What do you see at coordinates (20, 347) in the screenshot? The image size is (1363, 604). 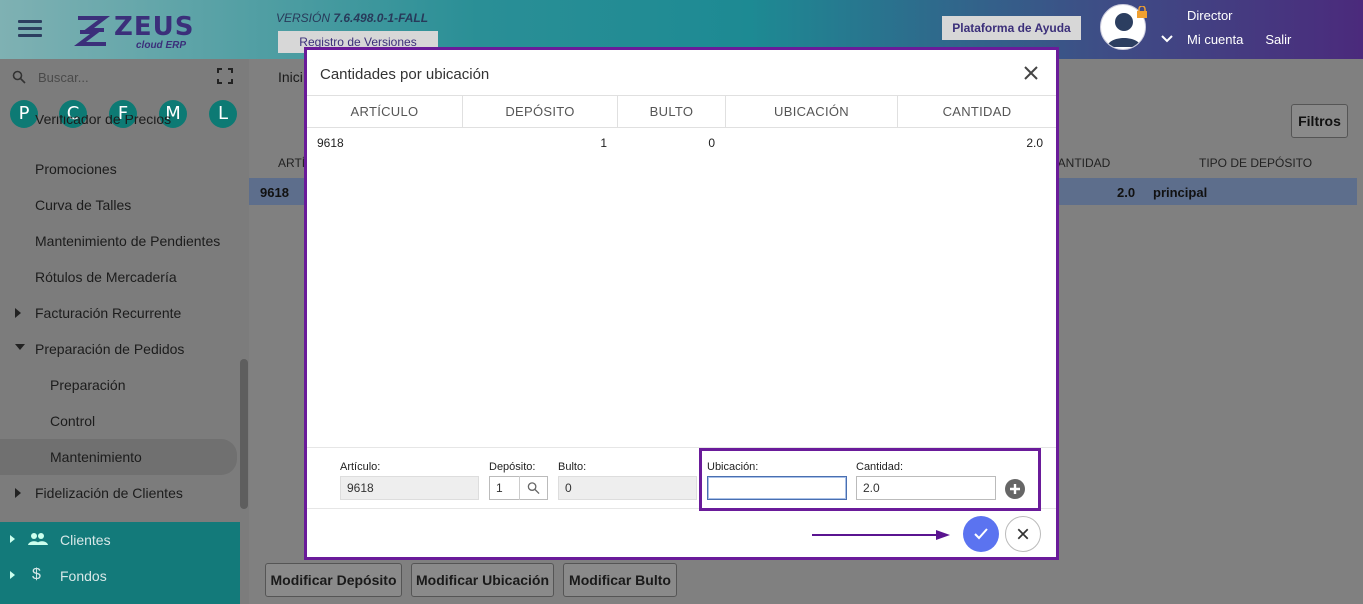 I see `collapse-caret-icon` at bounding box center [20, 347].